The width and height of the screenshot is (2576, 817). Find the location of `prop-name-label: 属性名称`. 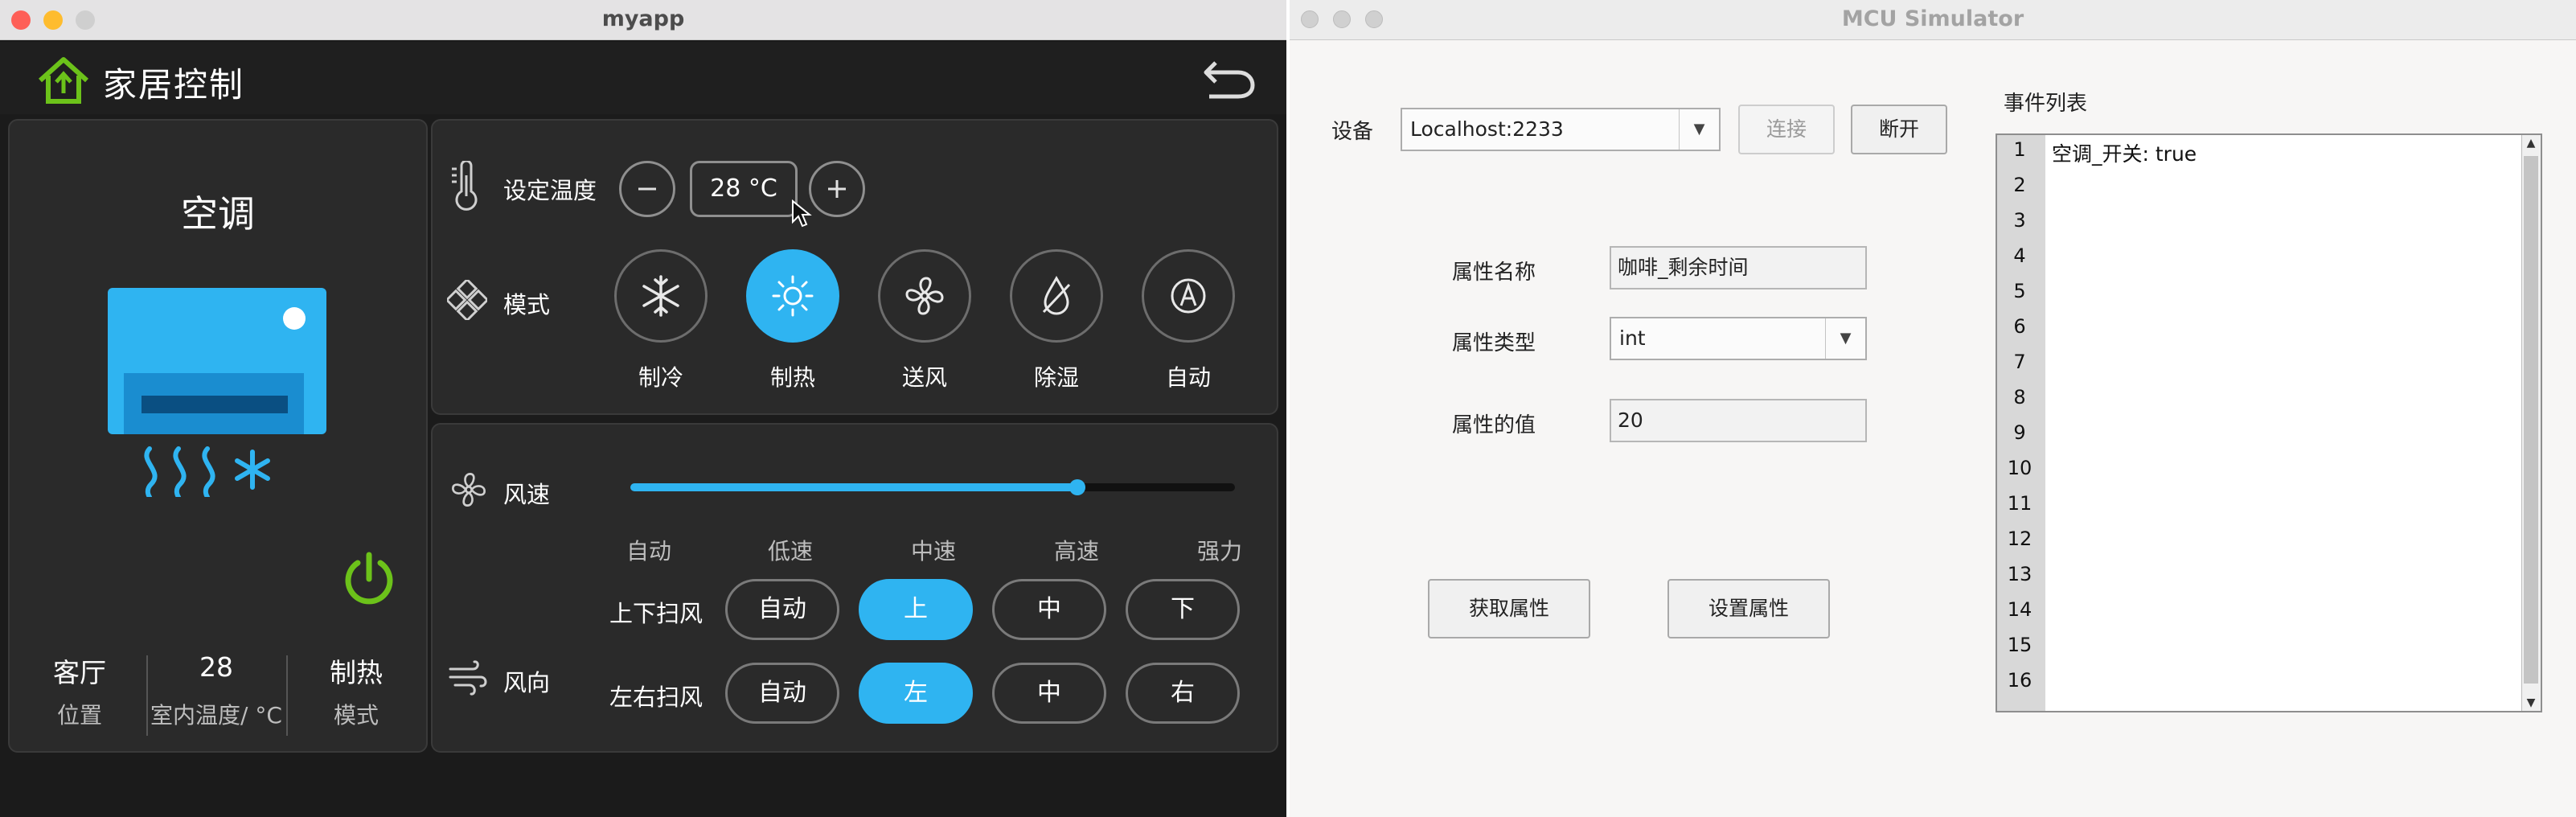

prop-name-label: 属性名称 is located at coordinates (1494, 273).